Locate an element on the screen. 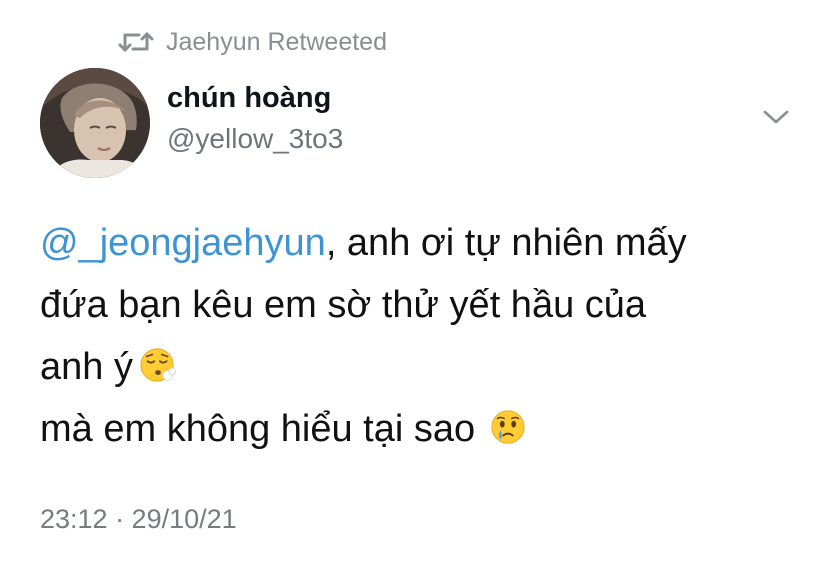 The image size is (828, 564). mention-link: @_jeongjaehyun is located at coordinates (183, 243).